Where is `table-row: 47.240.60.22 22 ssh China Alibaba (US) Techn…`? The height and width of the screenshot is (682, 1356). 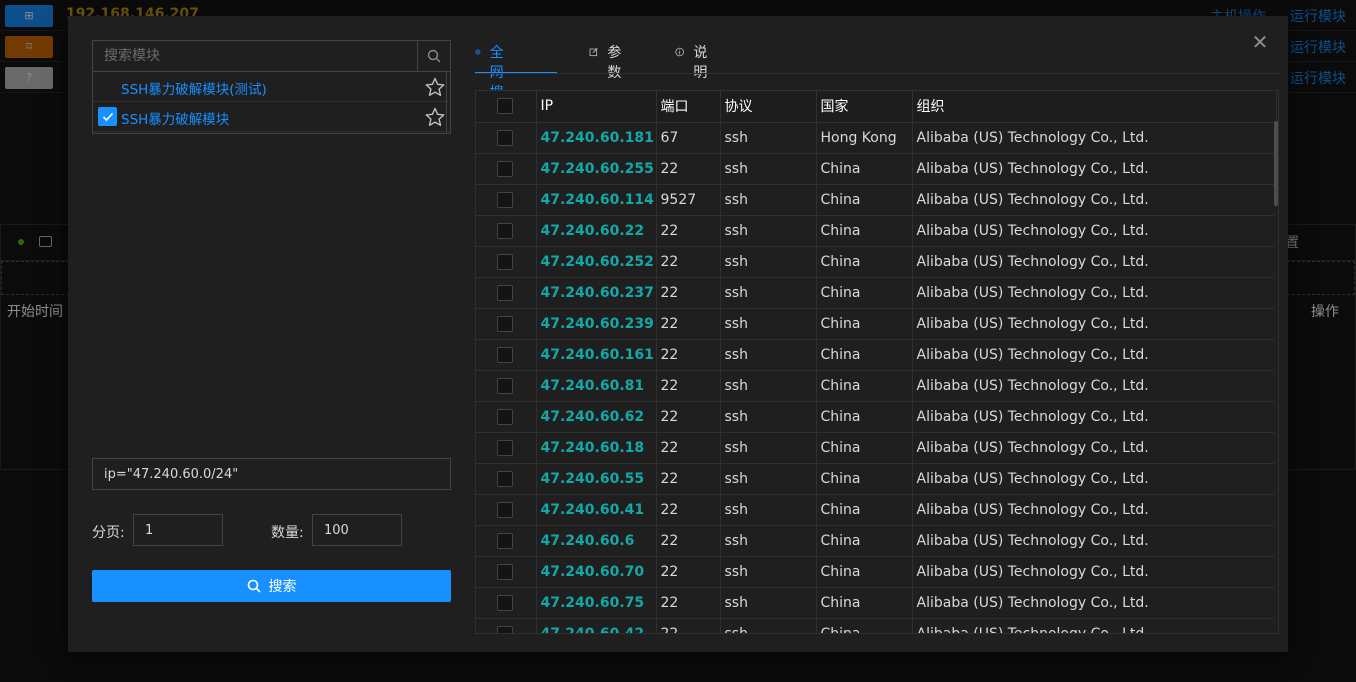
table-row: 47.240.60.22 22 ssh China Alibaba (US) Techn… is located at coordinates (876, 231).